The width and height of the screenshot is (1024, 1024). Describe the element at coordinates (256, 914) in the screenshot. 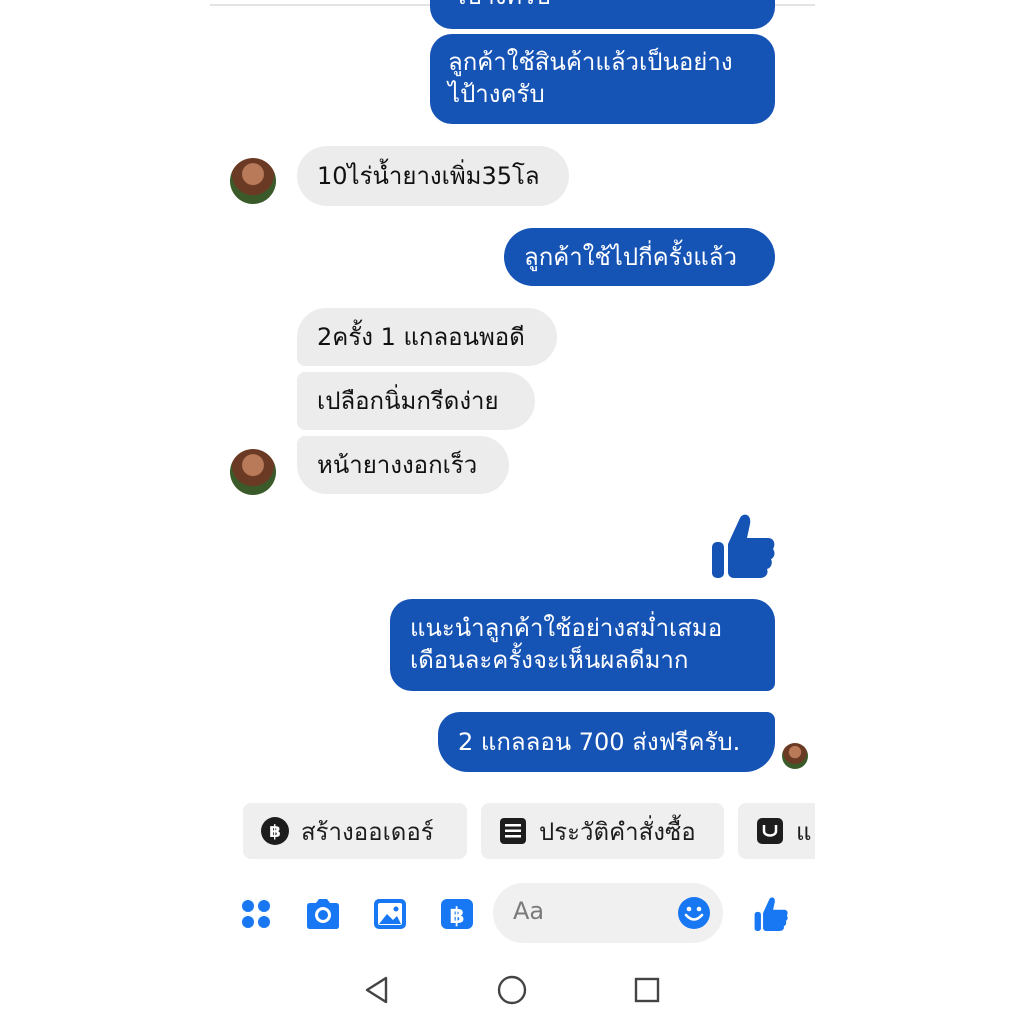

I see `apps-icon` at that location.